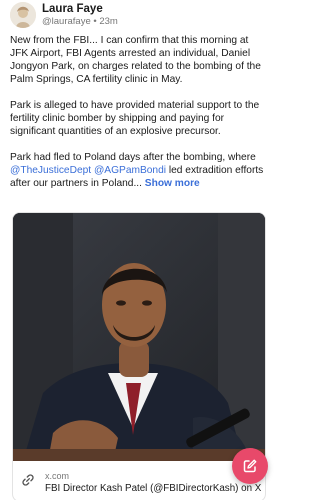 The height and width of the screenshot is (500, 320). I want to click on post-header: Laura Faye @laurafaye • 23m, so click(64, 15).